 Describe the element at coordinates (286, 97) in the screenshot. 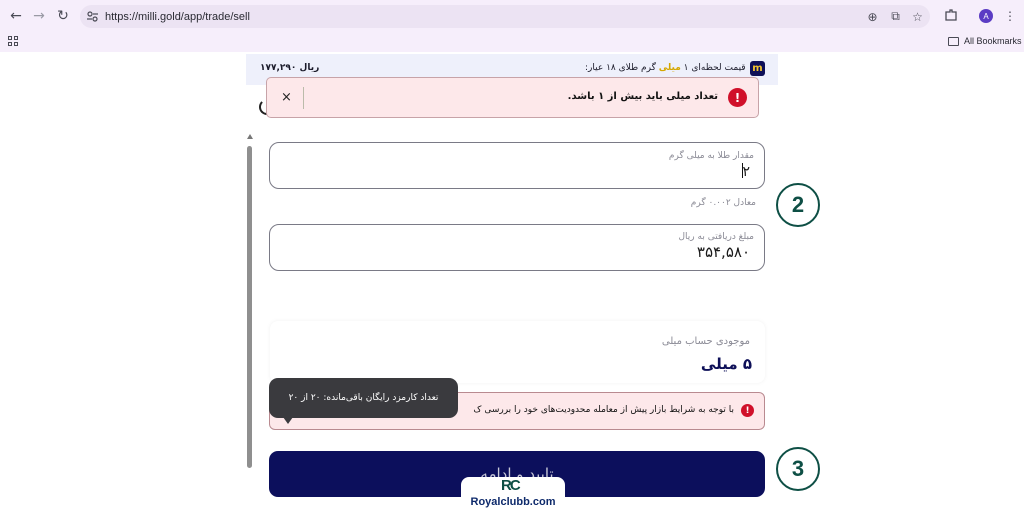

I see `toast-close-icon: ×` at that location.